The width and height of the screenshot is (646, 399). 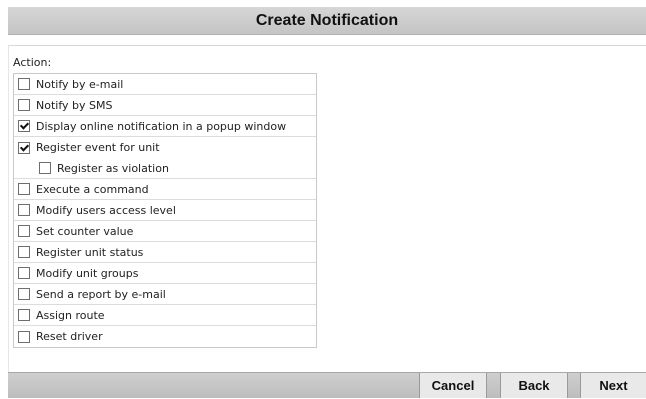 I want to click on action-label: Action:, so click(x=32, y=62).